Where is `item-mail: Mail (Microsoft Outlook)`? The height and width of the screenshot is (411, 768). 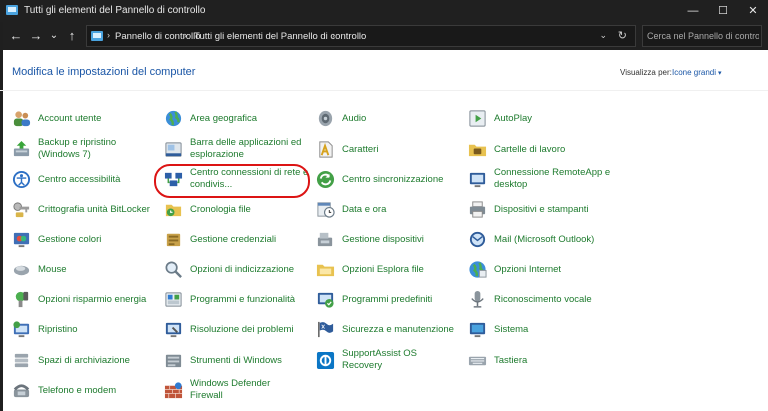
item-mail: Mail (Microsoft Outlook) is located at coordinates (538, 241).